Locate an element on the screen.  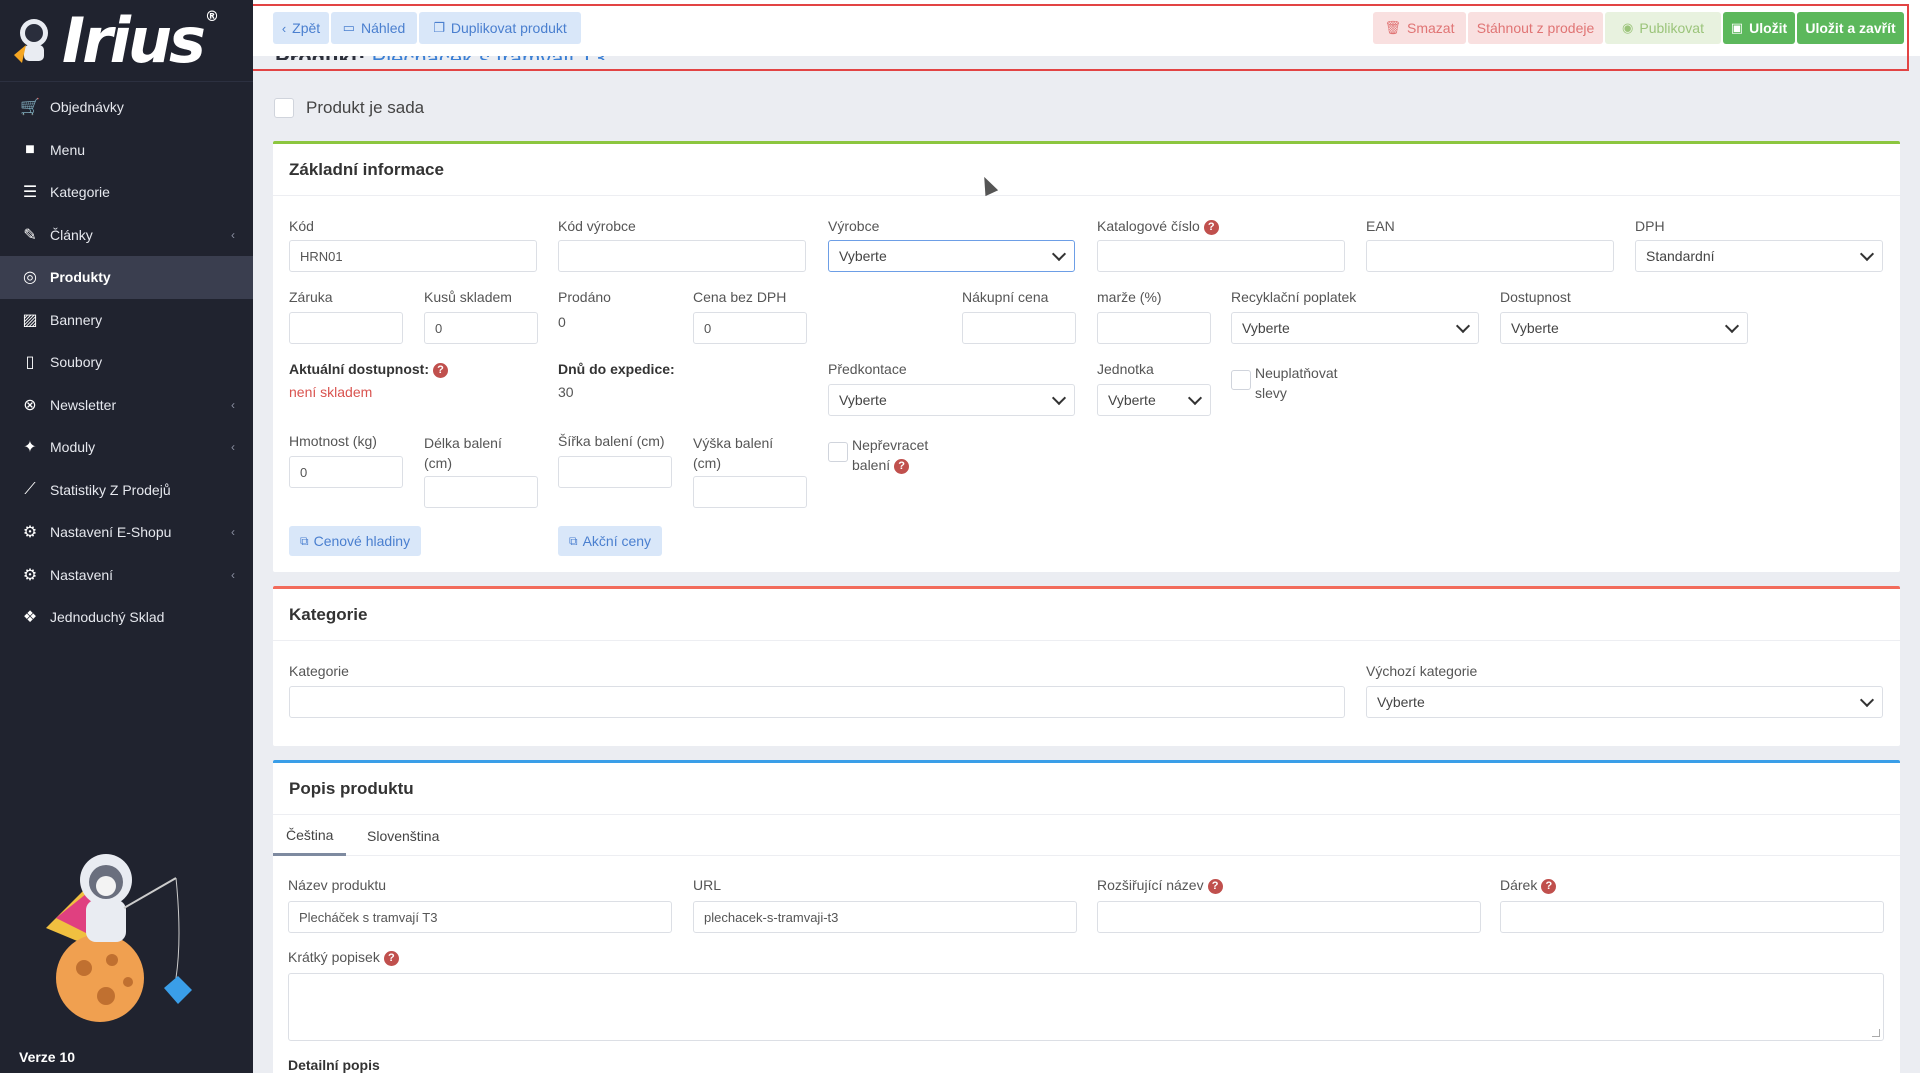
sidebar-item-newsletter: ⊗ Newsletter ‹ is located at coordinates (126, 405).